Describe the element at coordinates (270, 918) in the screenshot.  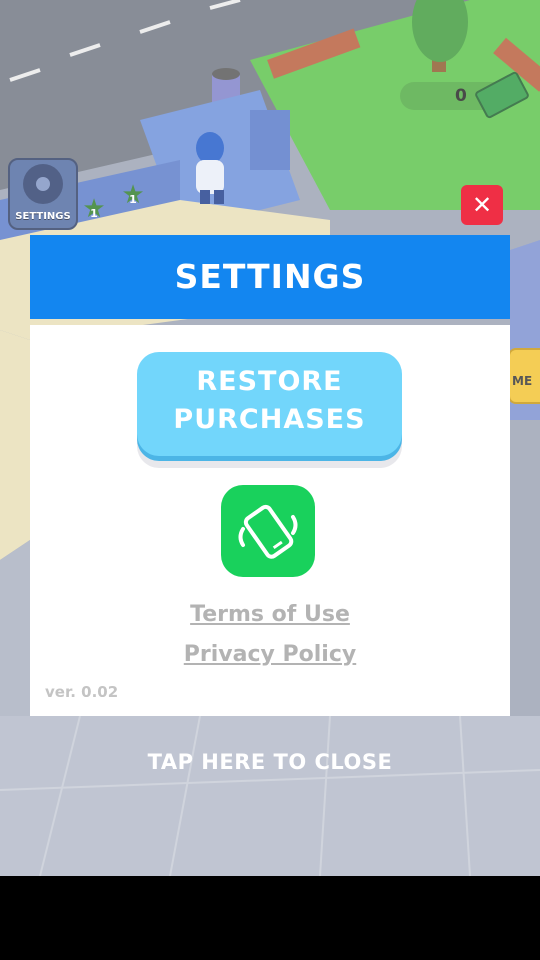
I see `bottom-black-bar` at that location.